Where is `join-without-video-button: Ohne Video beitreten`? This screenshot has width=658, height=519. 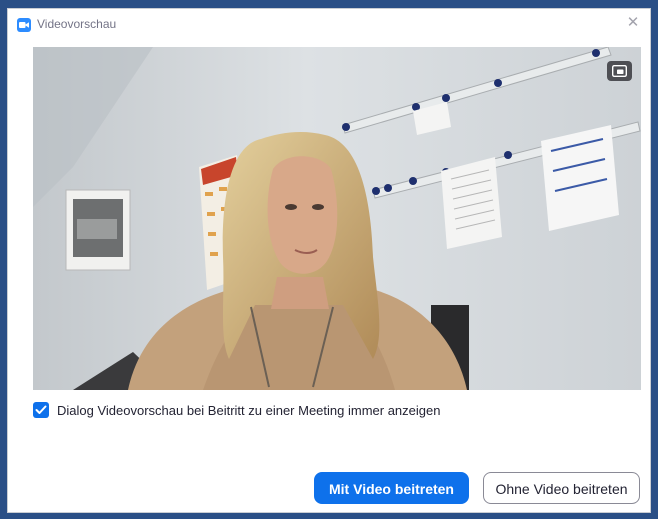 join-without-video-button: Ohne Video beitreten is located at coordinates (561, 488).